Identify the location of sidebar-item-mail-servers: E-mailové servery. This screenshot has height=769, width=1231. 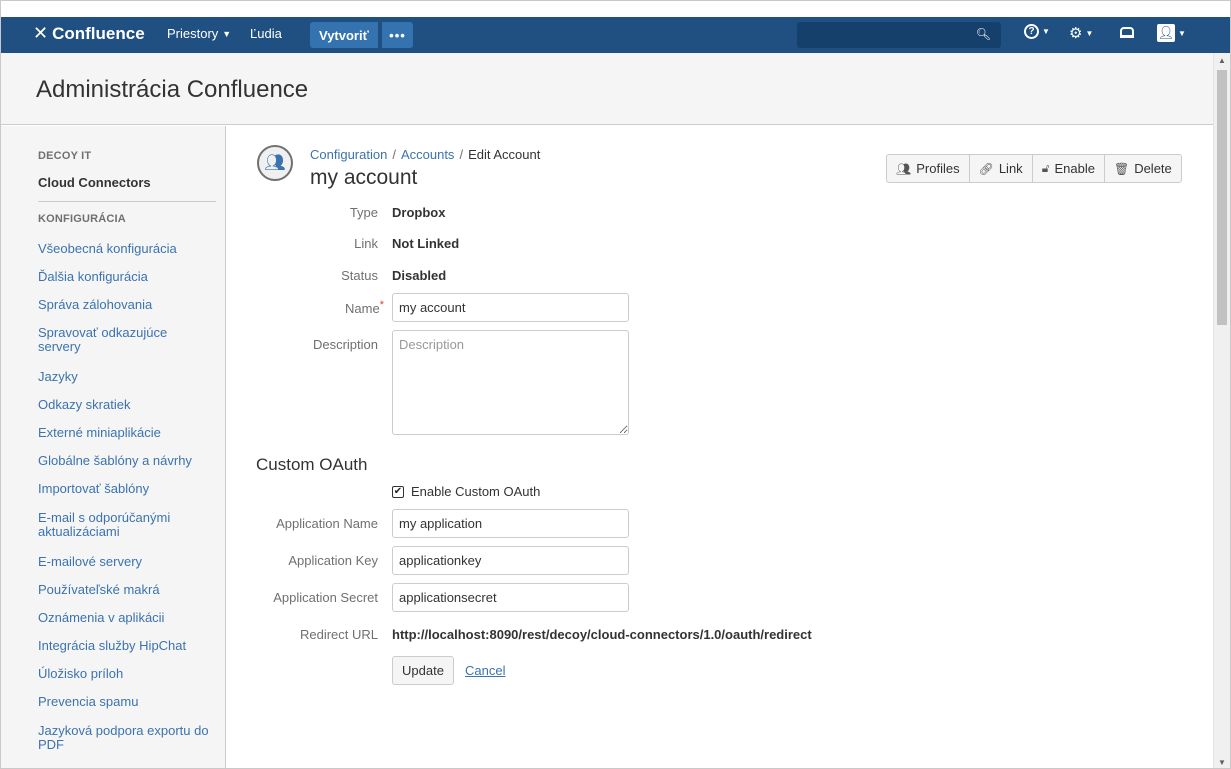
(125, 562).